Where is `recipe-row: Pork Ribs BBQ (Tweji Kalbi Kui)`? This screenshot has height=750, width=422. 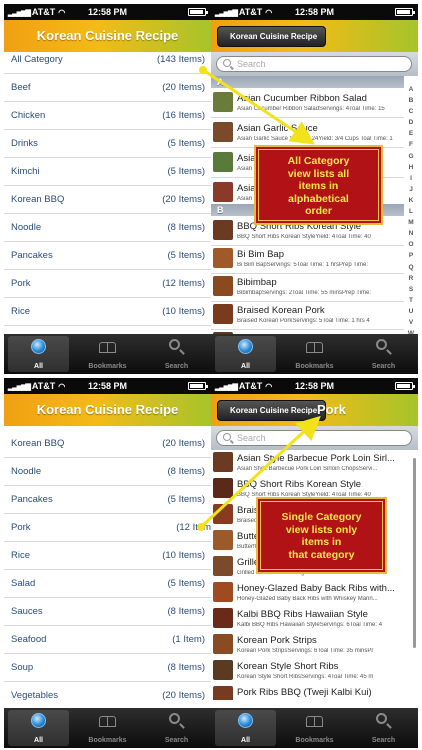
recipe-row: Pork Ribs BBQ (Tweji Kalbi Kui) is located at coordinates (307, 692).